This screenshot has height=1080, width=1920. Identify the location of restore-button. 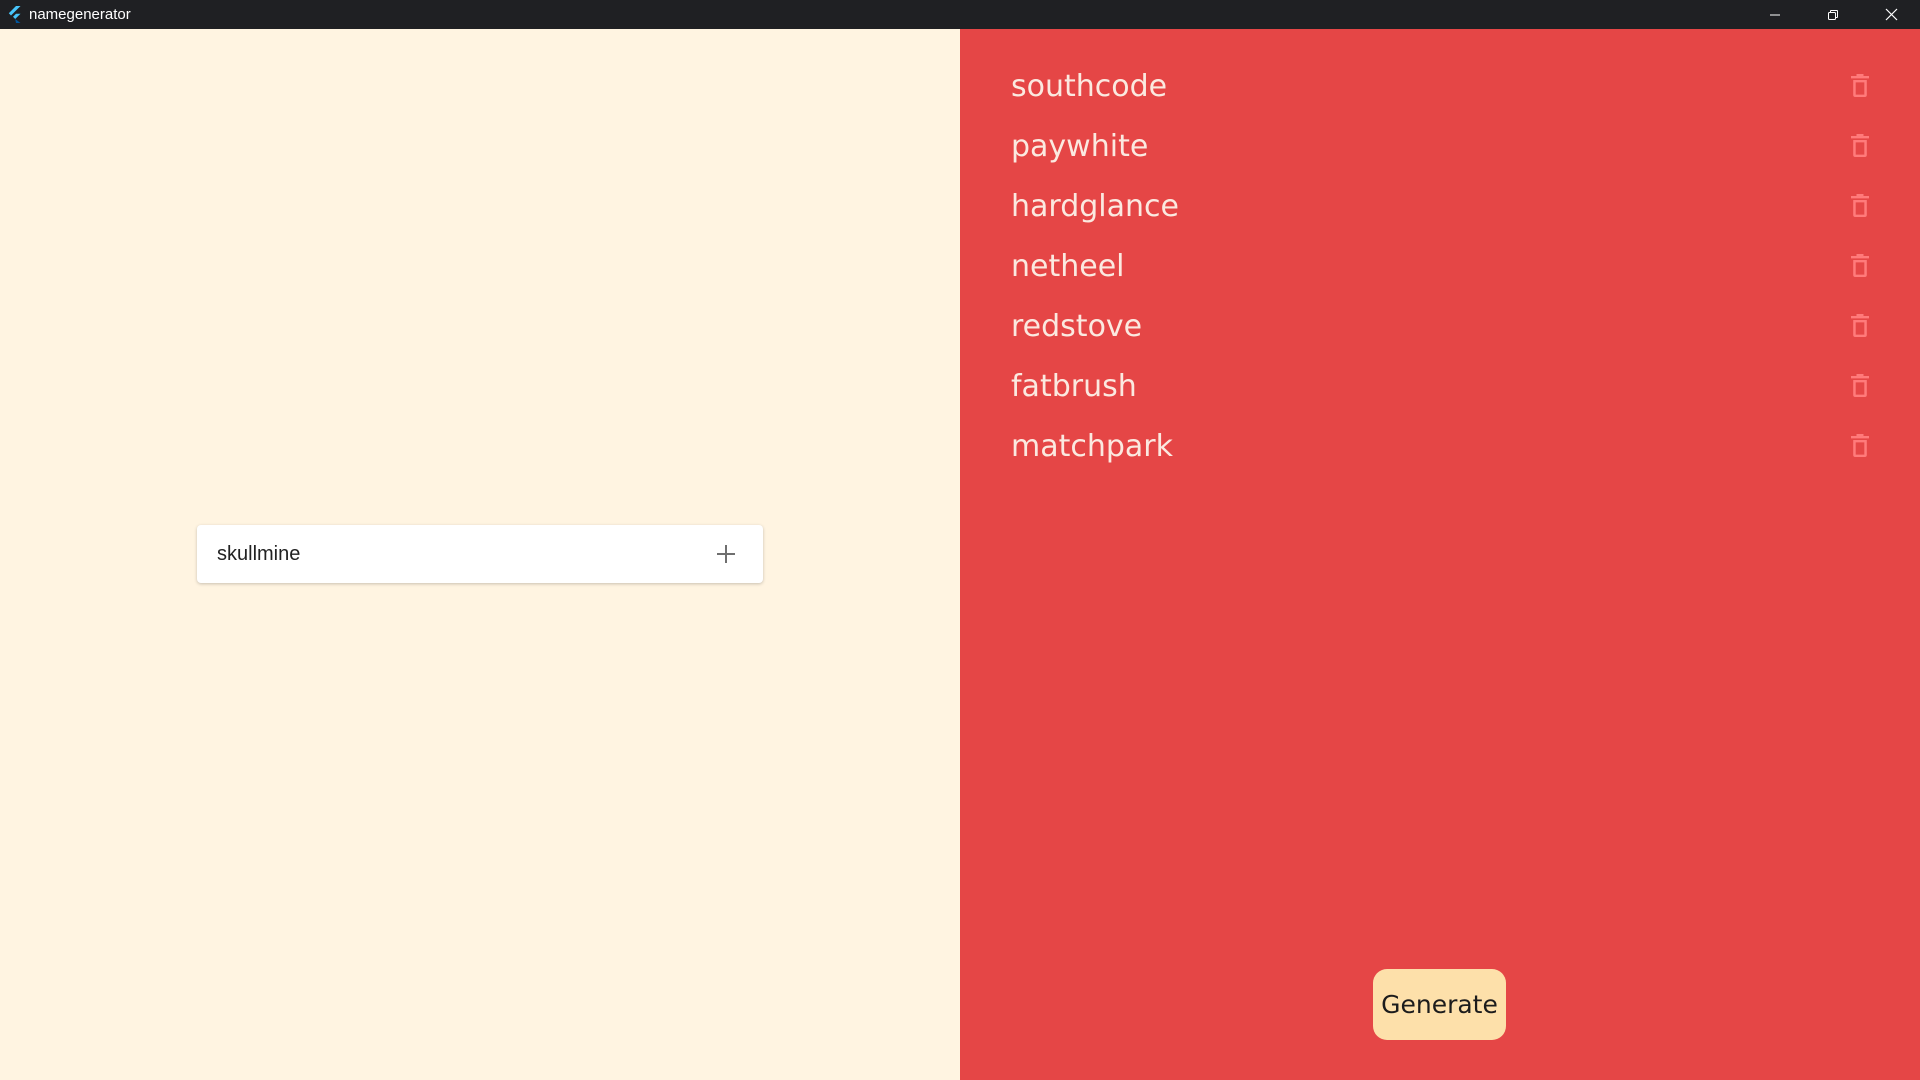
(1833, 14).